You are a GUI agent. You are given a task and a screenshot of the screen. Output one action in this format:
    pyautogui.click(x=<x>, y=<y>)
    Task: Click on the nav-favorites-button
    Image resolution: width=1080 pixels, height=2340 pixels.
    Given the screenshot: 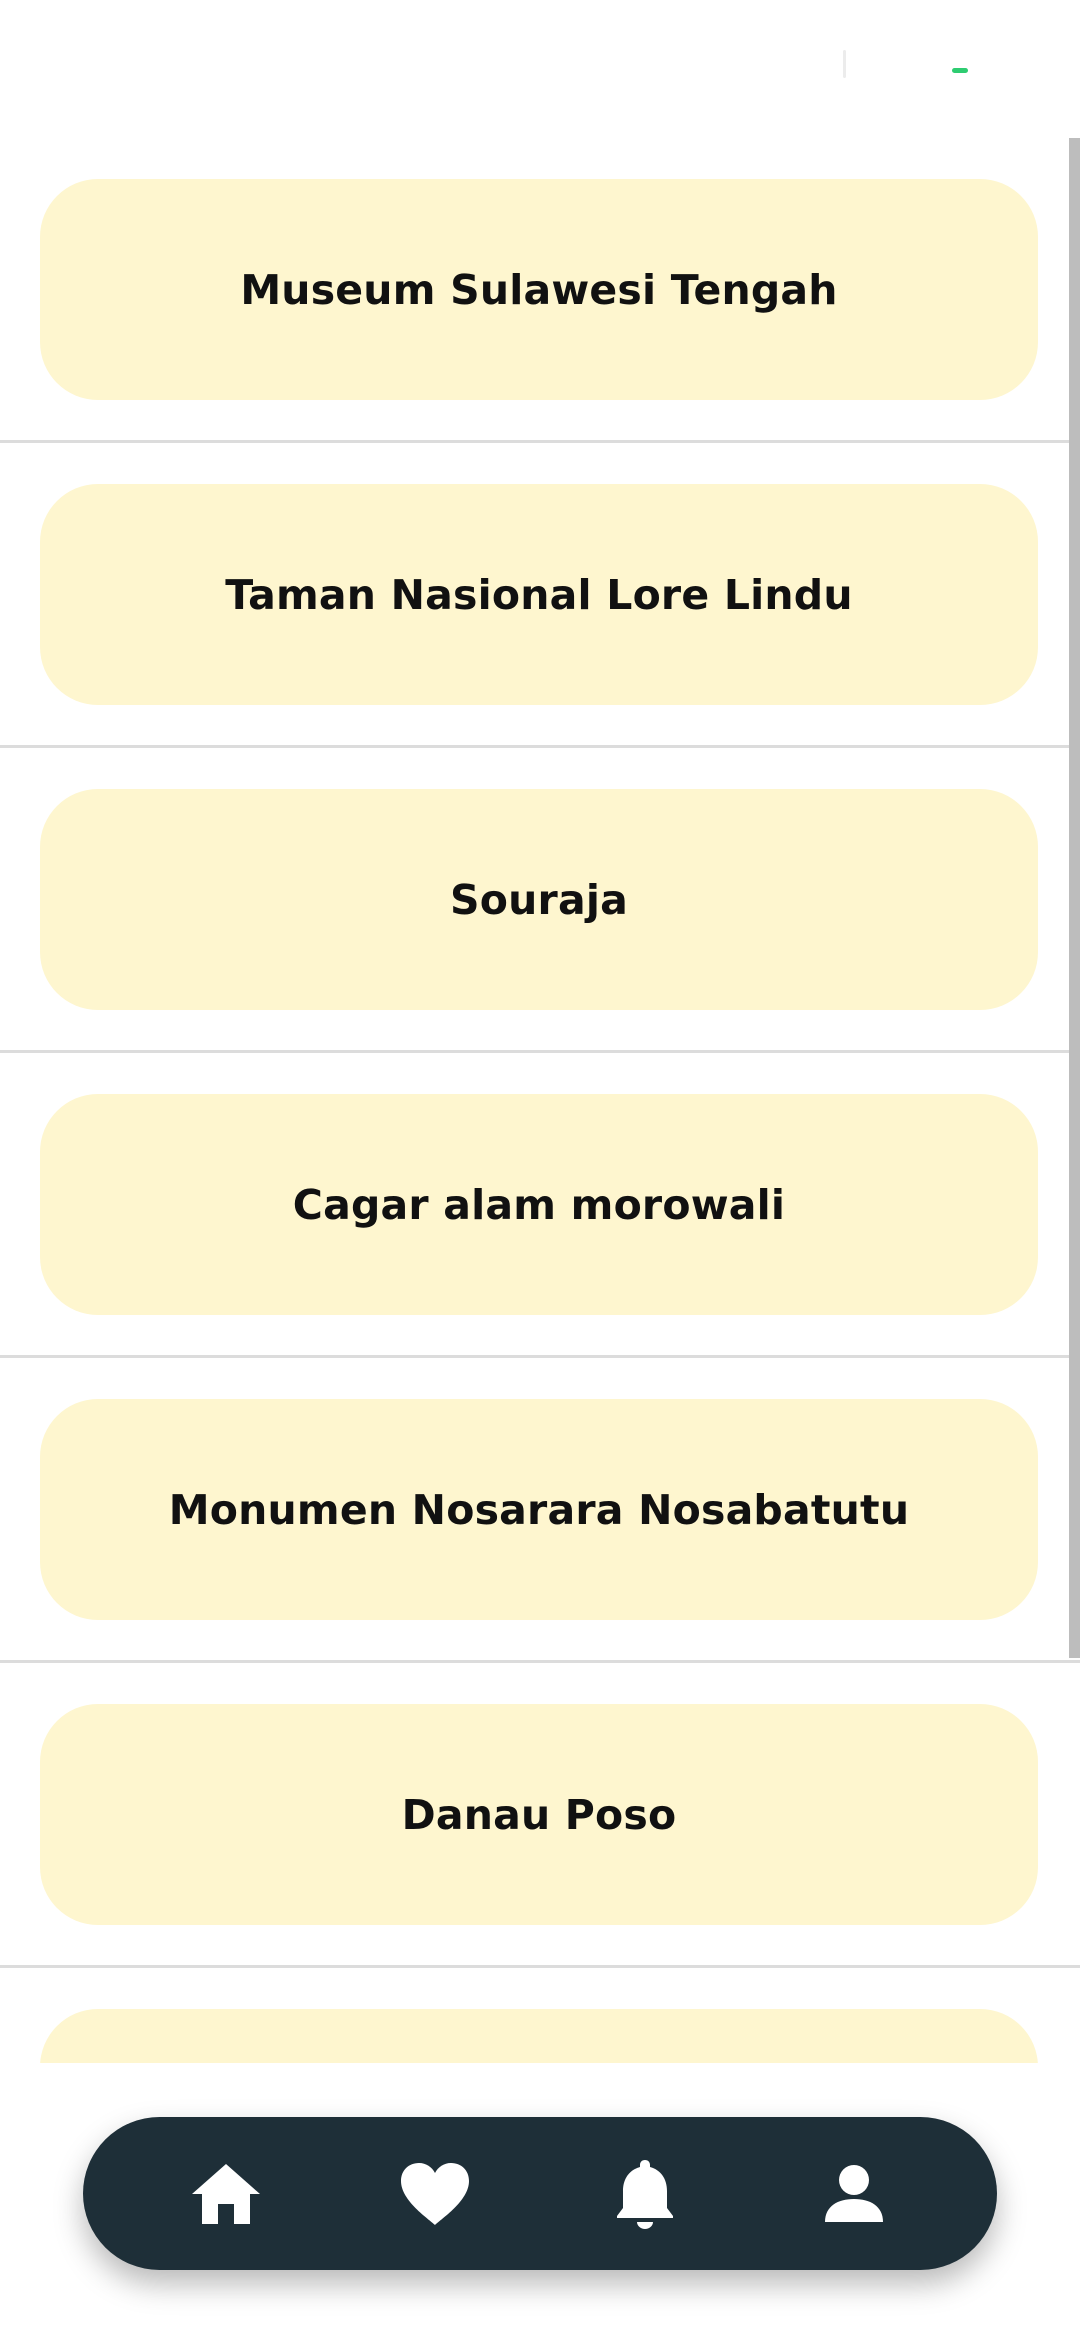 What is the action you would take?
    pyautogui.click(x=435, y=2194)
    